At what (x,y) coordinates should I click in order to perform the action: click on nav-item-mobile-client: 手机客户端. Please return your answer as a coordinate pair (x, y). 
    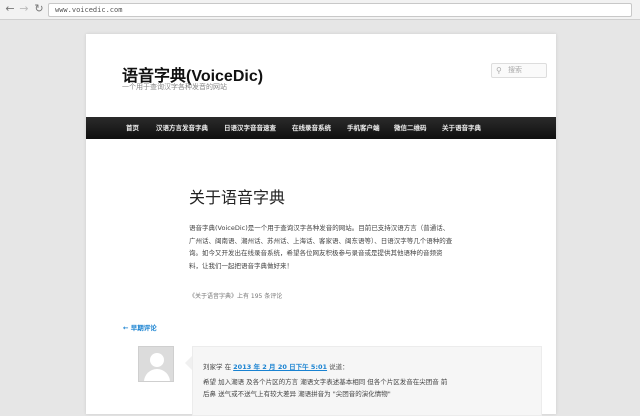
    Looking at the image, I should click on (363, 128).